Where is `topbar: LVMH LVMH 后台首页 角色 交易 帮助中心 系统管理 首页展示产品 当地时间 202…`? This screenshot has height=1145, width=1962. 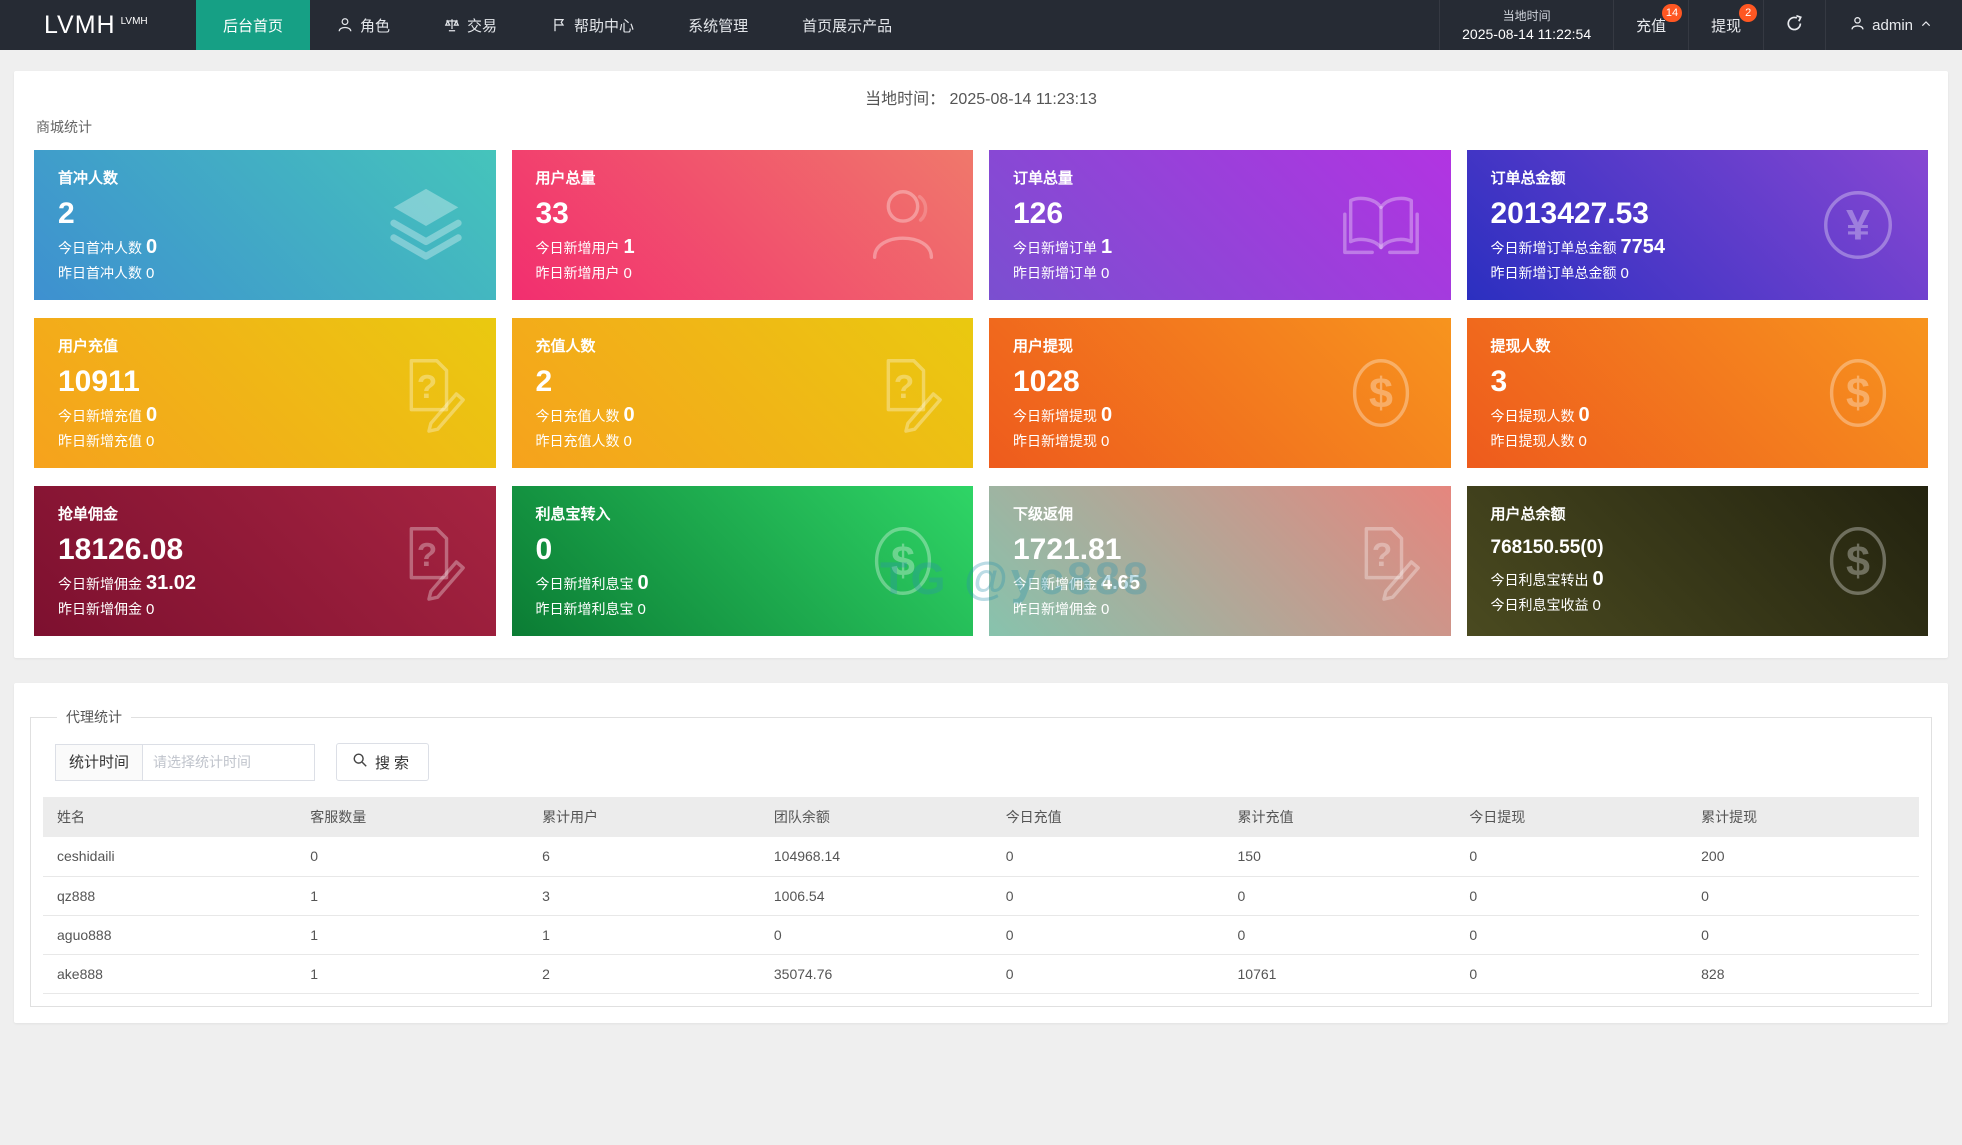 topbar: LVMH LVMH 后台首页 角色 交易 帮助中心 系统管理 首页展示产品 当地时间 202… is located at coordinates (981, 25).